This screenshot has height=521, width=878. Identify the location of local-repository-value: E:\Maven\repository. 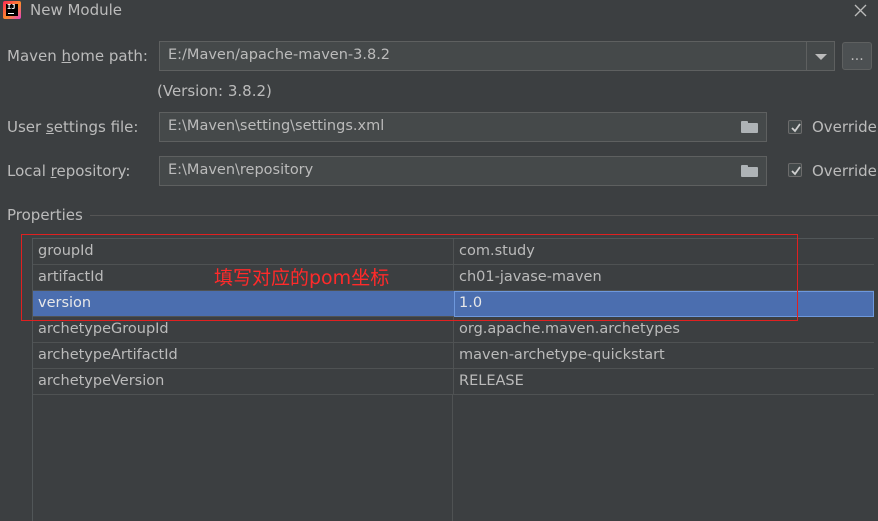
(241, 170).